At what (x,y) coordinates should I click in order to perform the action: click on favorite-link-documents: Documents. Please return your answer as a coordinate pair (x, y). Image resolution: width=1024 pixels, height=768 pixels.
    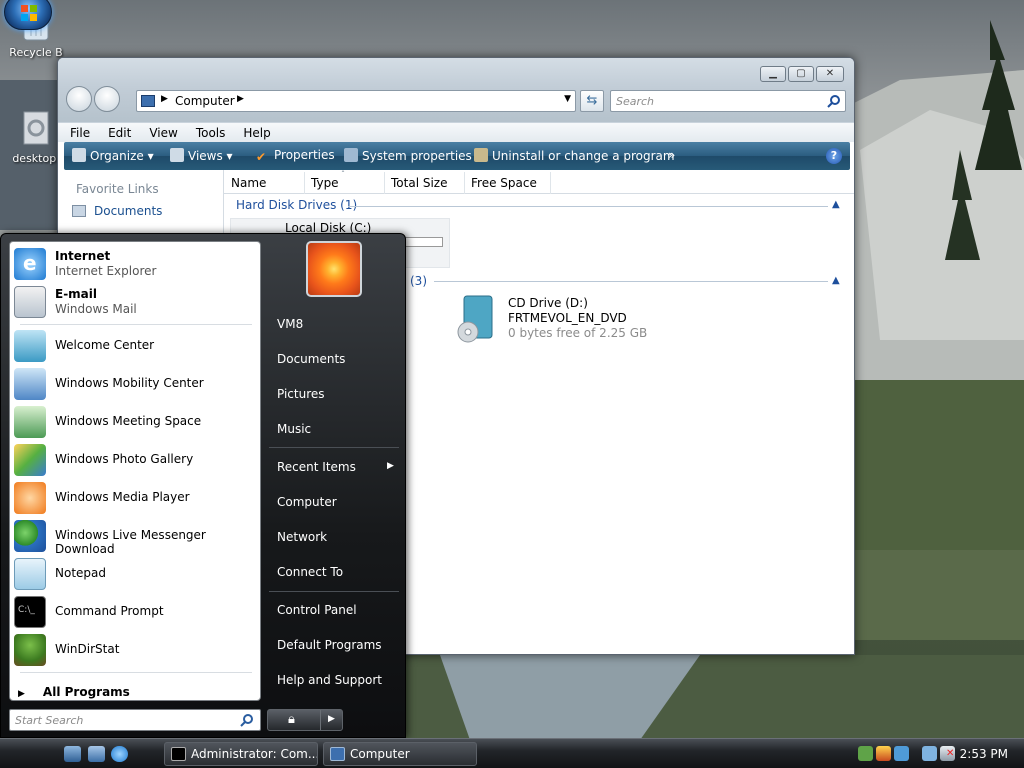
    Looking at the image, I should click on (117, 211).